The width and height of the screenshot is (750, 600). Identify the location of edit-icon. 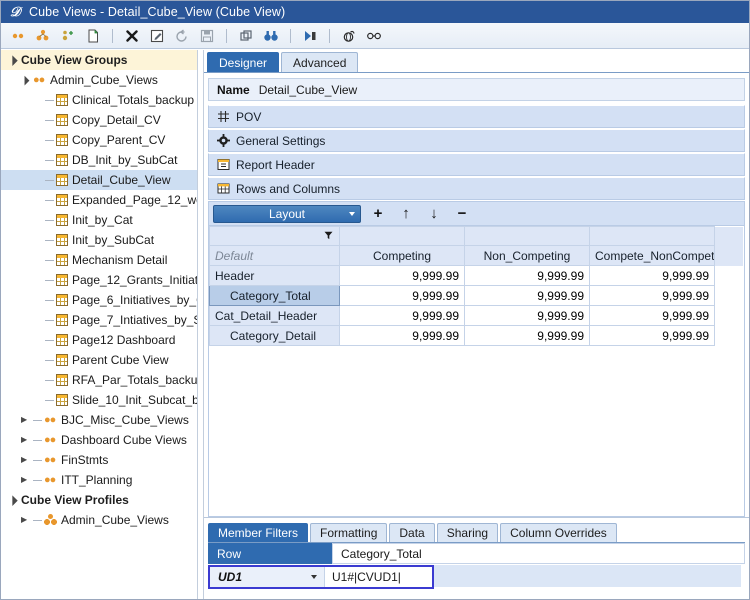
(157, 36).